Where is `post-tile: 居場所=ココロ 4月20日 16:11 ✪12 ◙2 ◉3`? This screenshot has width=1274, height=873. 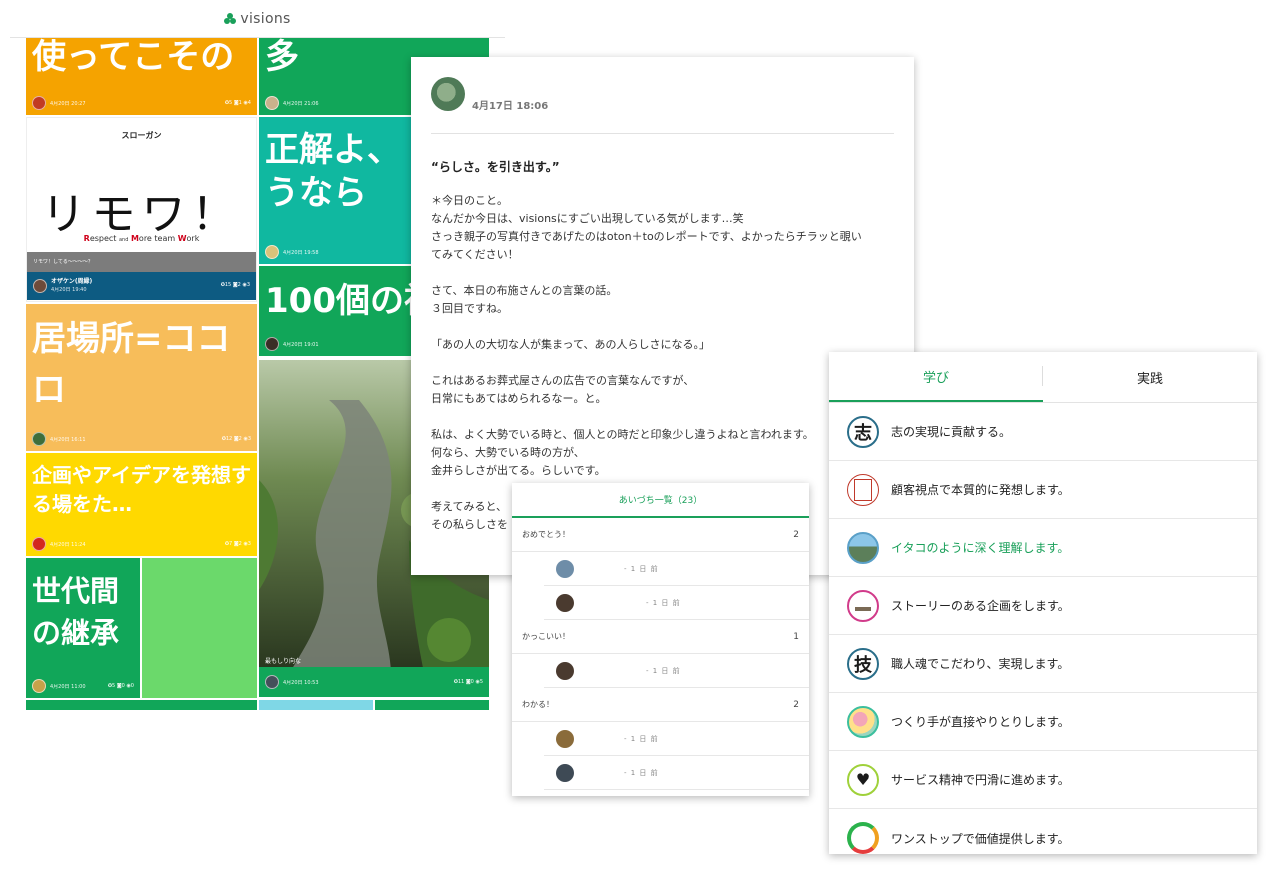 post-tile: 居場所=ココロ 4月20日 16:11 ✪12 ◙2 ◉3 is located at coordinates (141, 377).